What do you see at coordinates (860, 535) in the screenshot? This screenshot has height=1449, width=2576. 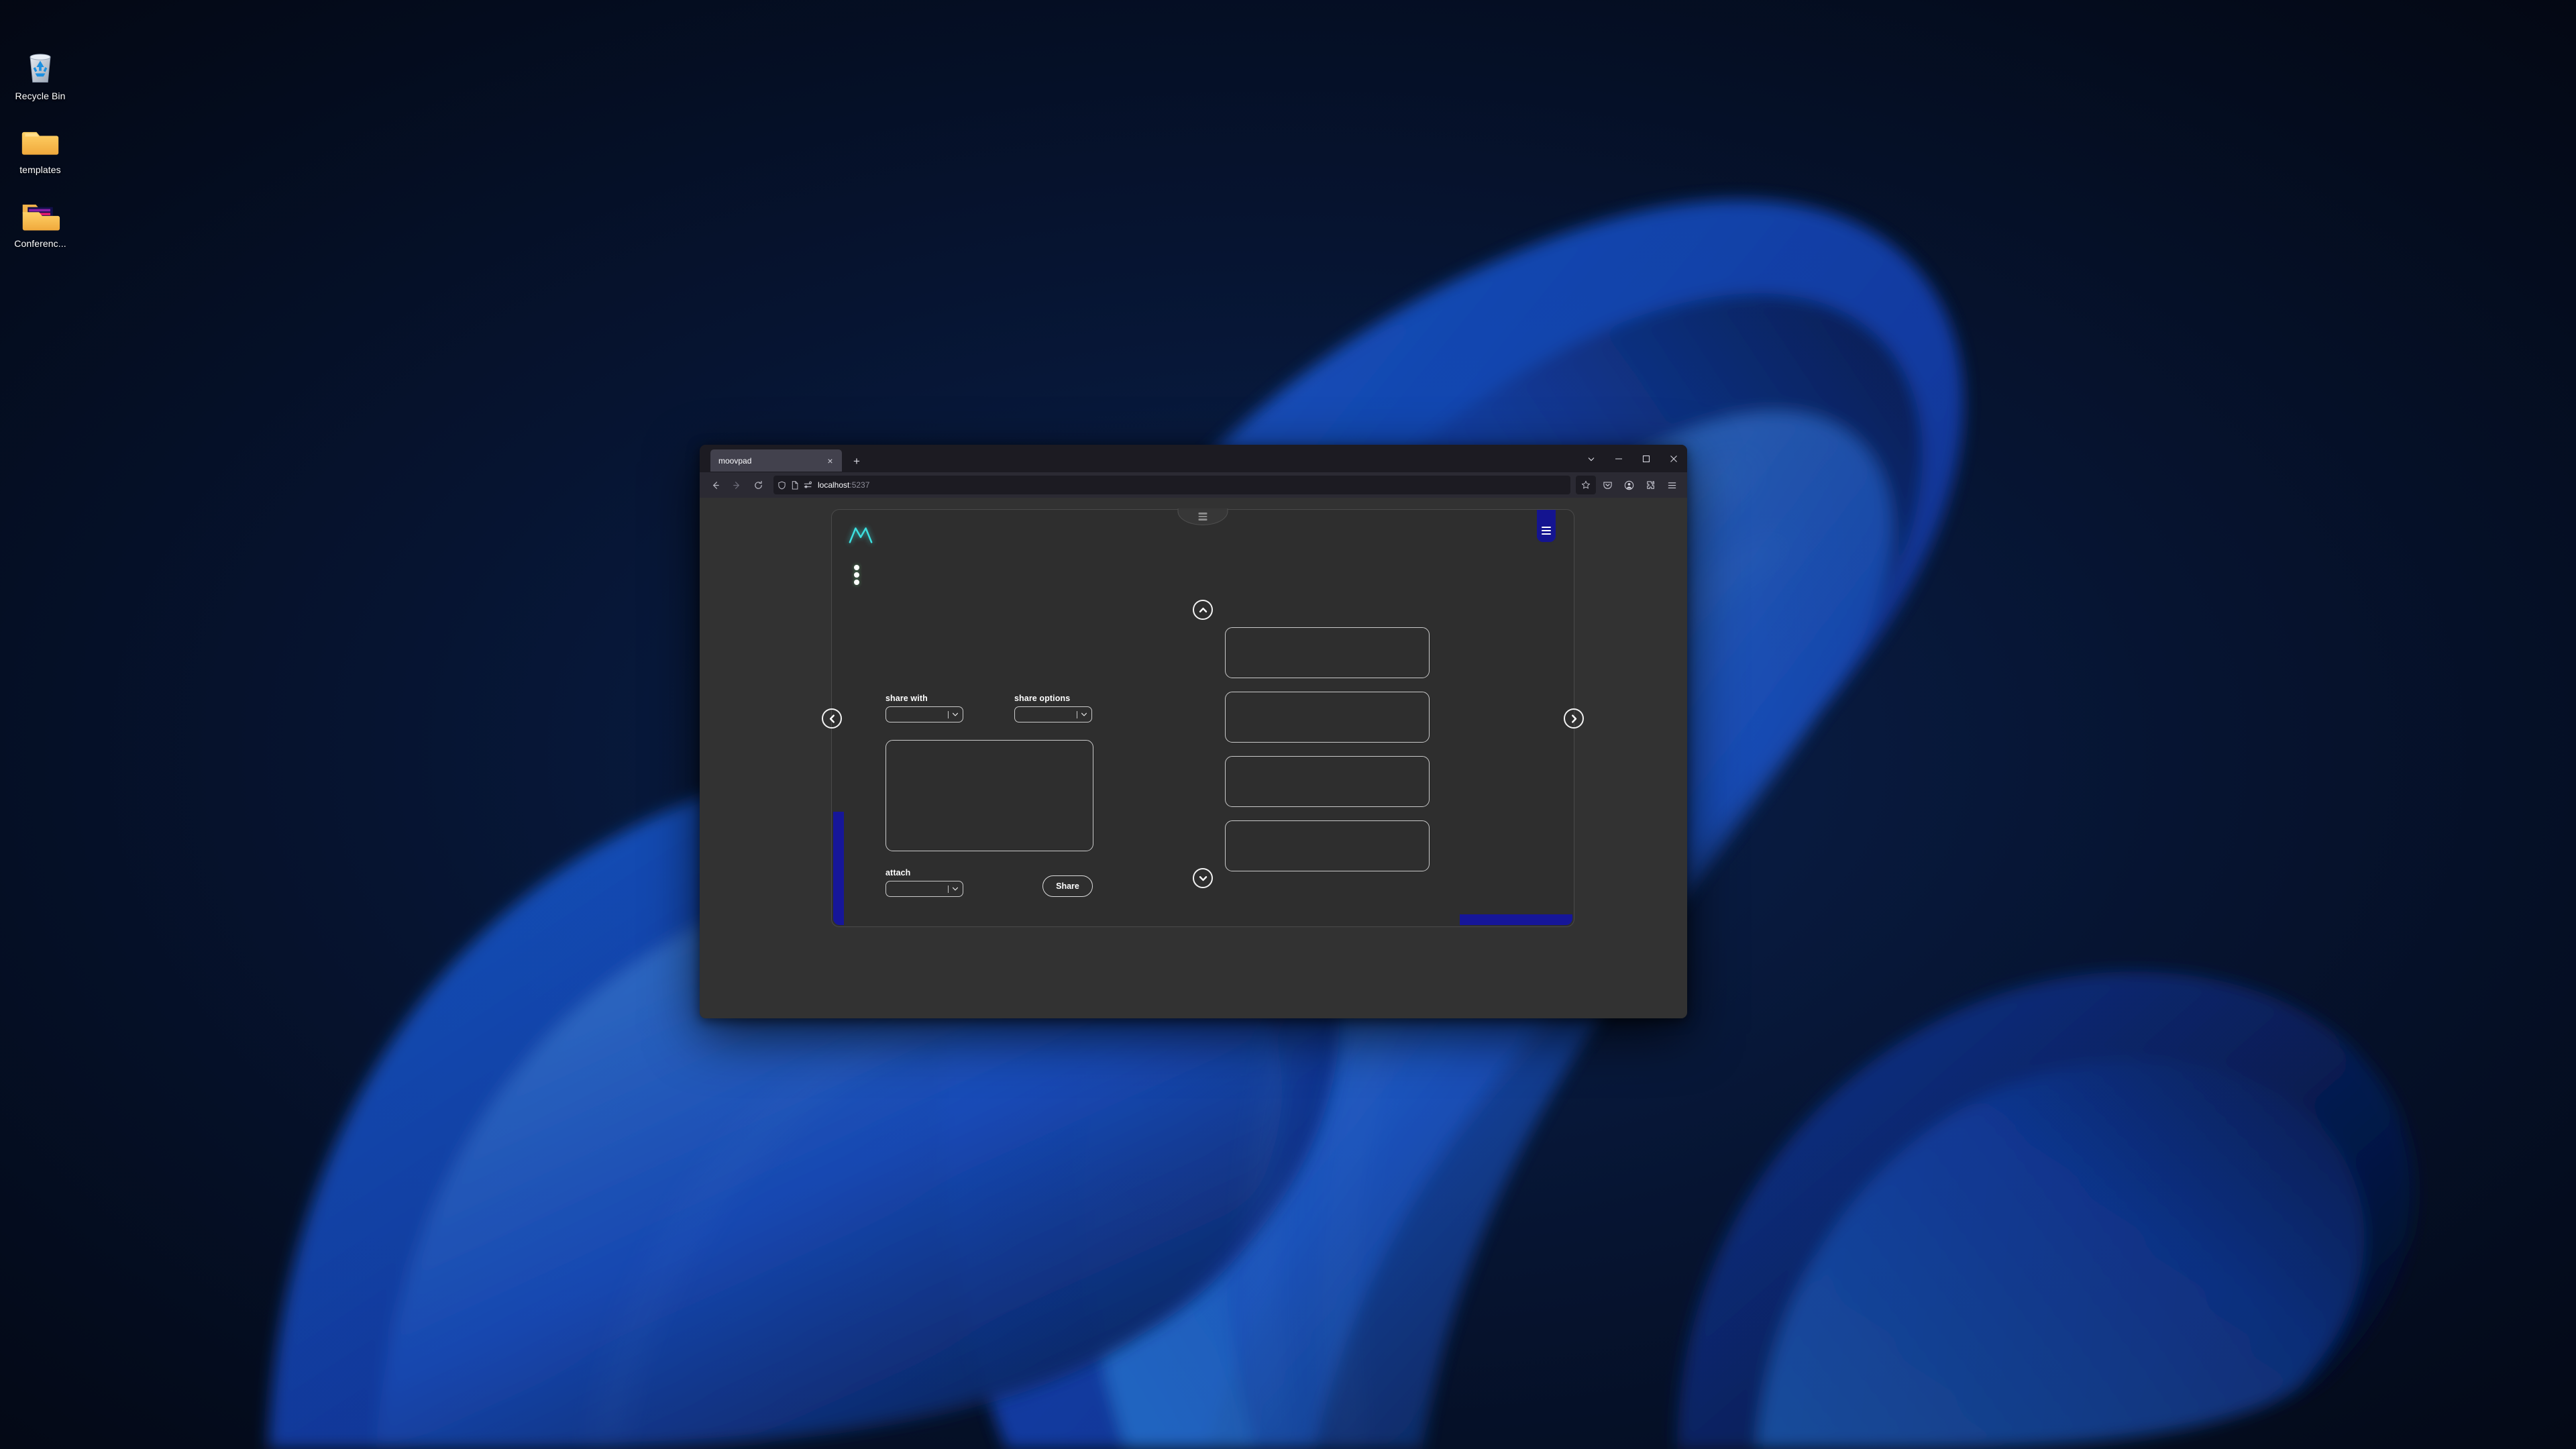 I see `moovpad-logo-icon` at bounding box center [860, 535].